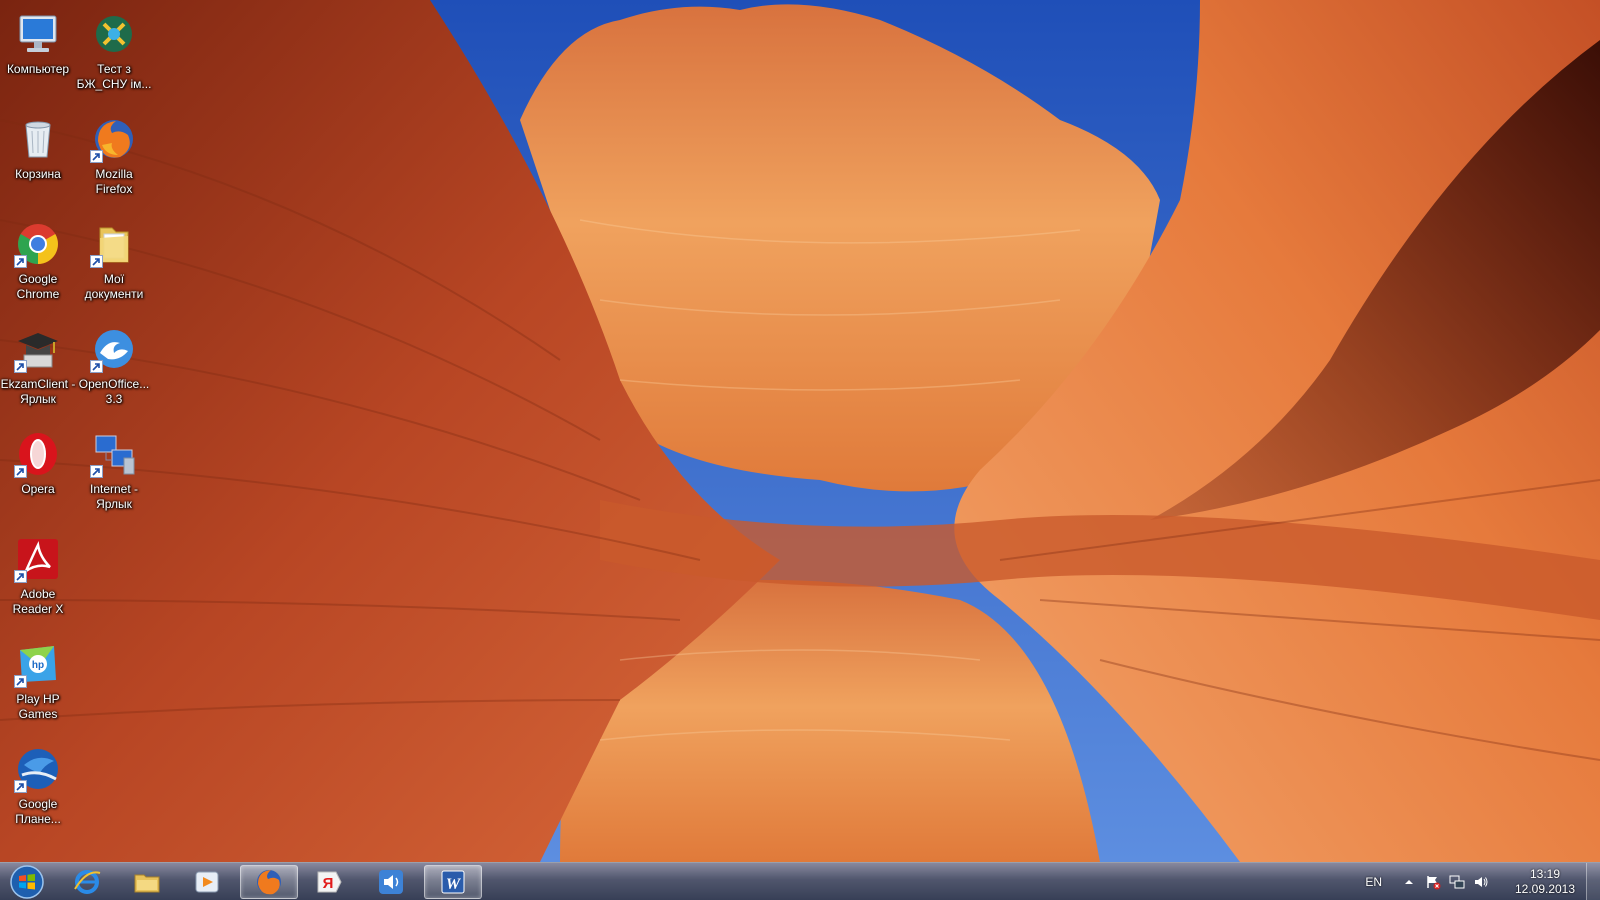 The image size is (1600, 900). I want to click on taskbar-internet-explorer, so click(87, 882).